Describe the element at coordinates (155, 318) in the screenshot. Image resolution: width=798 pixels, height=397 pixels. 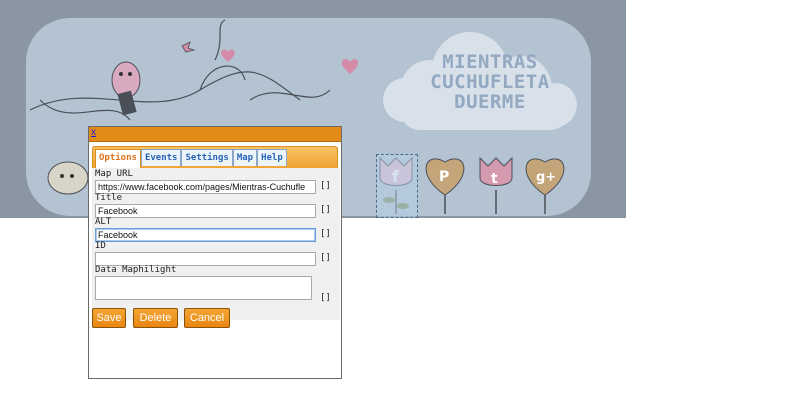
I see `delete-button: Delete` at that location.